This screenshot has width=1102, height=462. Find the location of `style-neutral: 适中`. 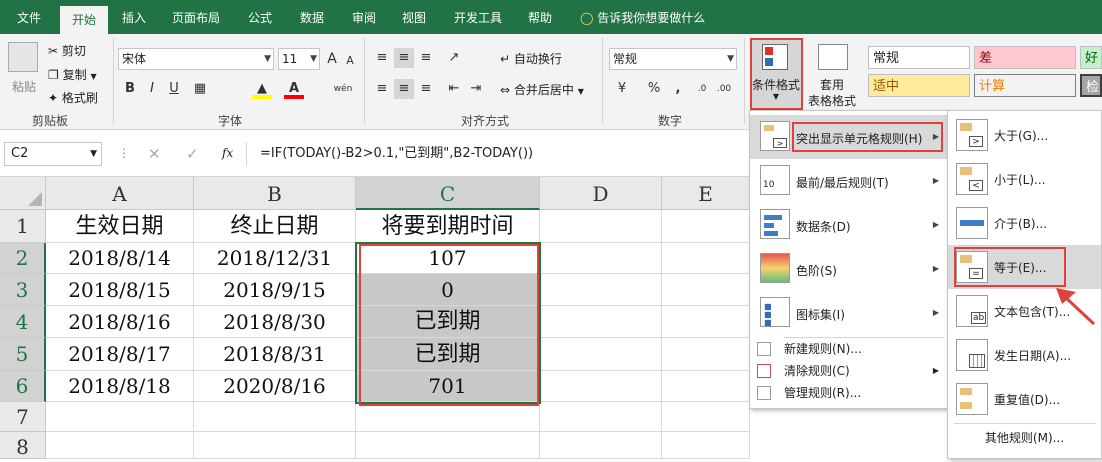

style-neutral: 适中 is located at coordinates (919, 85).